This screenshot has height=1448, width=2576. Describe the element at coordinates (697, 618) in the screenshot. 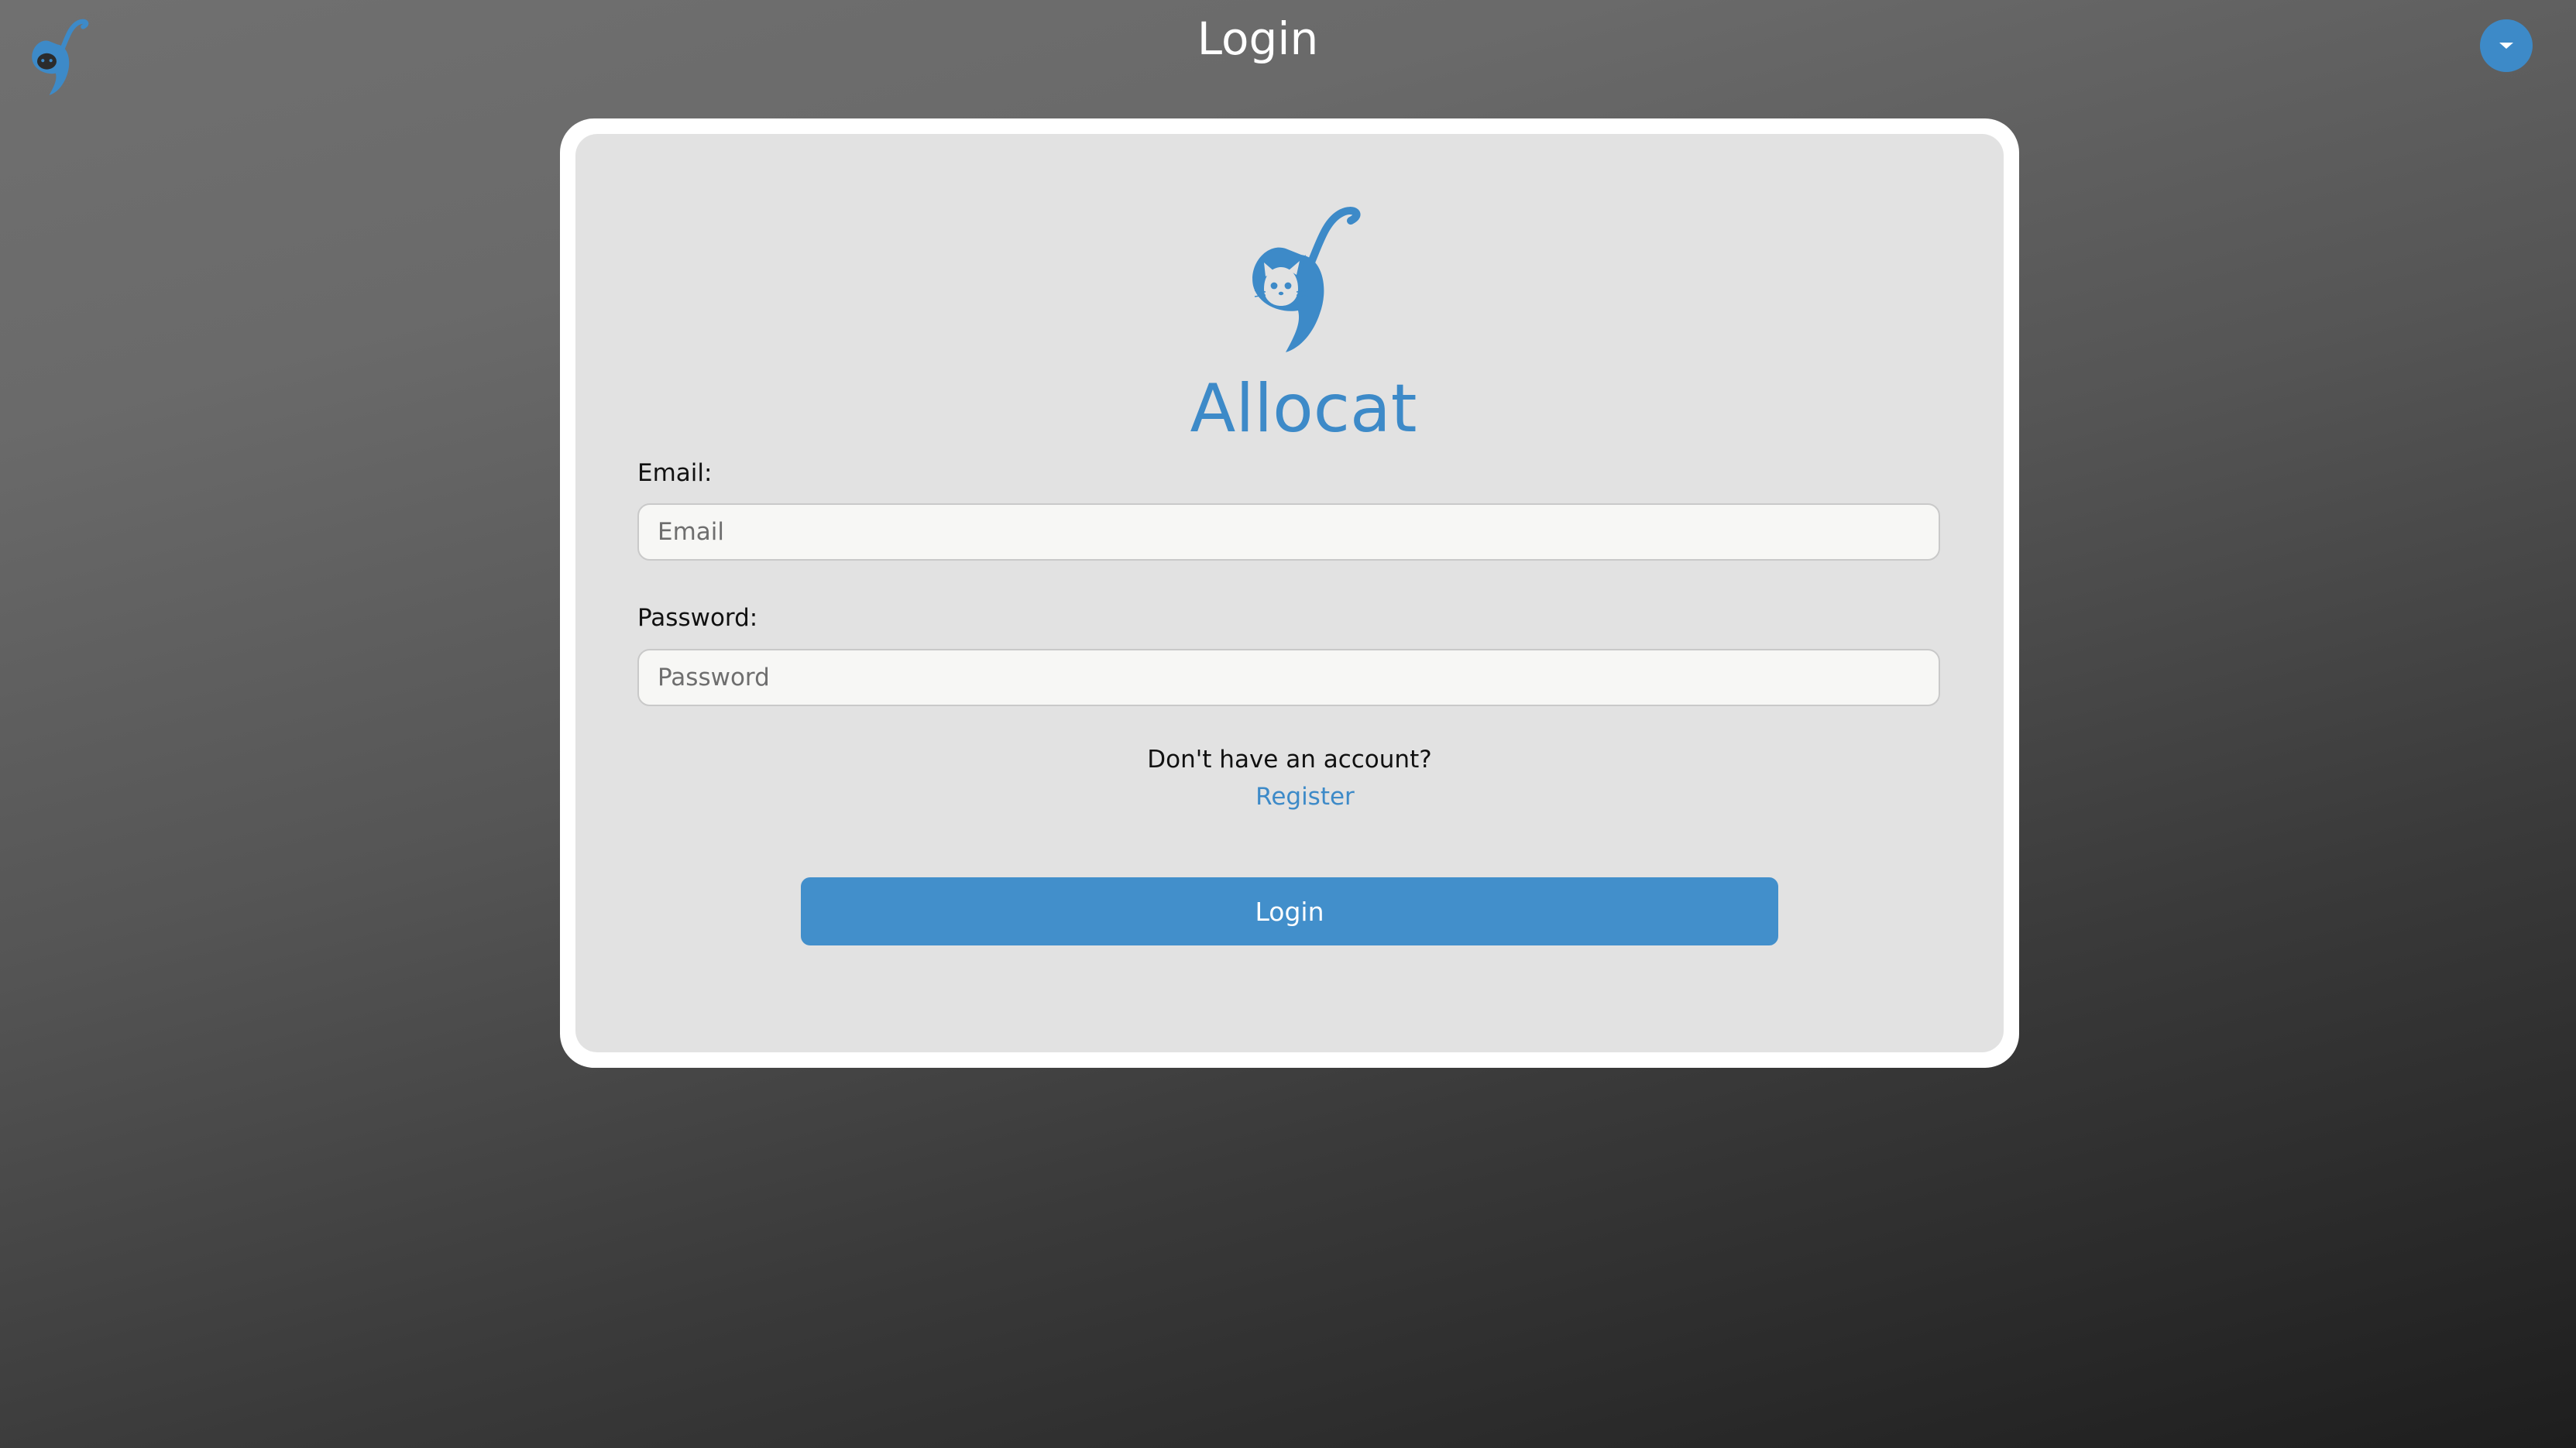

I see `password-label: Password:` at that location.